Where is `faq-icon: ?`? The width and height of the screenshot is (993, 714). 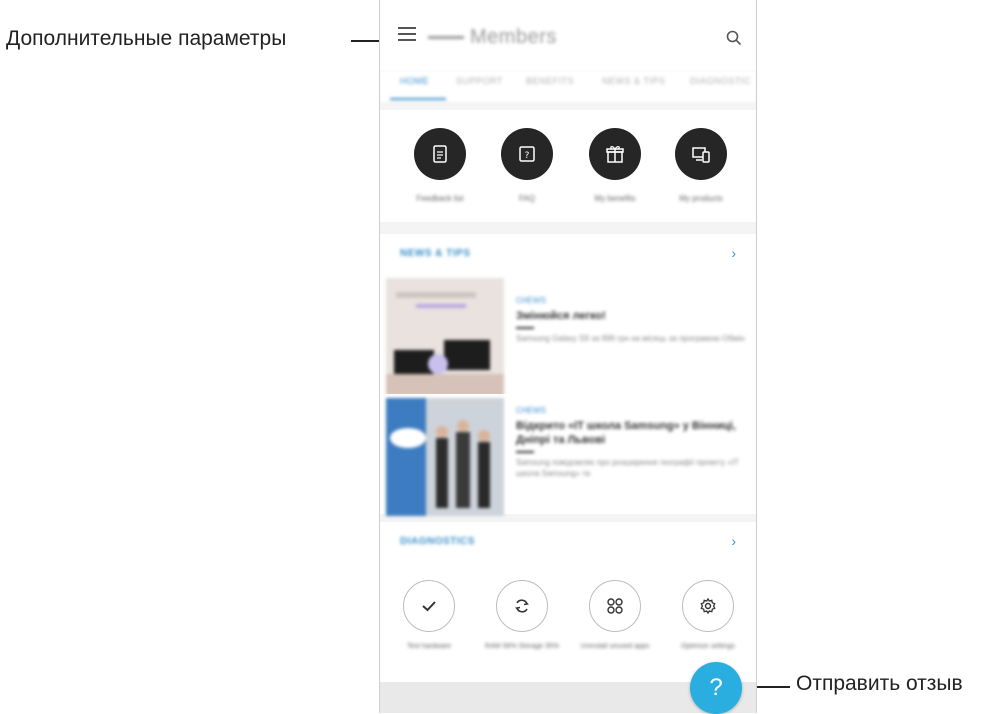
faq-icon: ? is located at coordinates (527, 154).